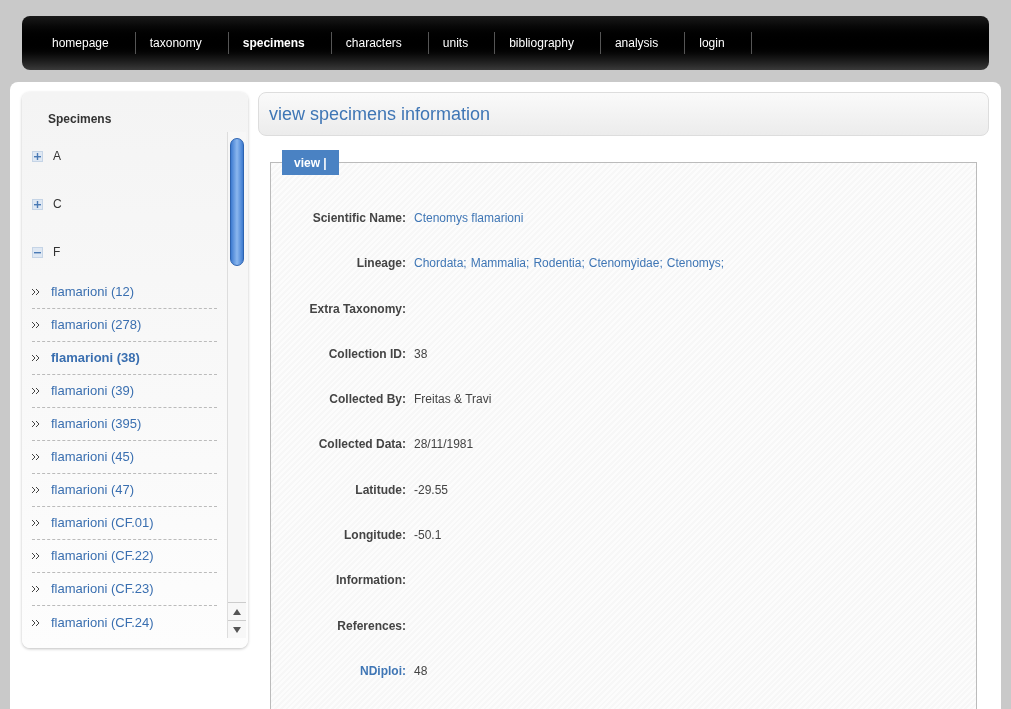  Describe the element at coordinates (453, 400) in the screenshot. I see `field-value: Freitas & Travi` at that location.